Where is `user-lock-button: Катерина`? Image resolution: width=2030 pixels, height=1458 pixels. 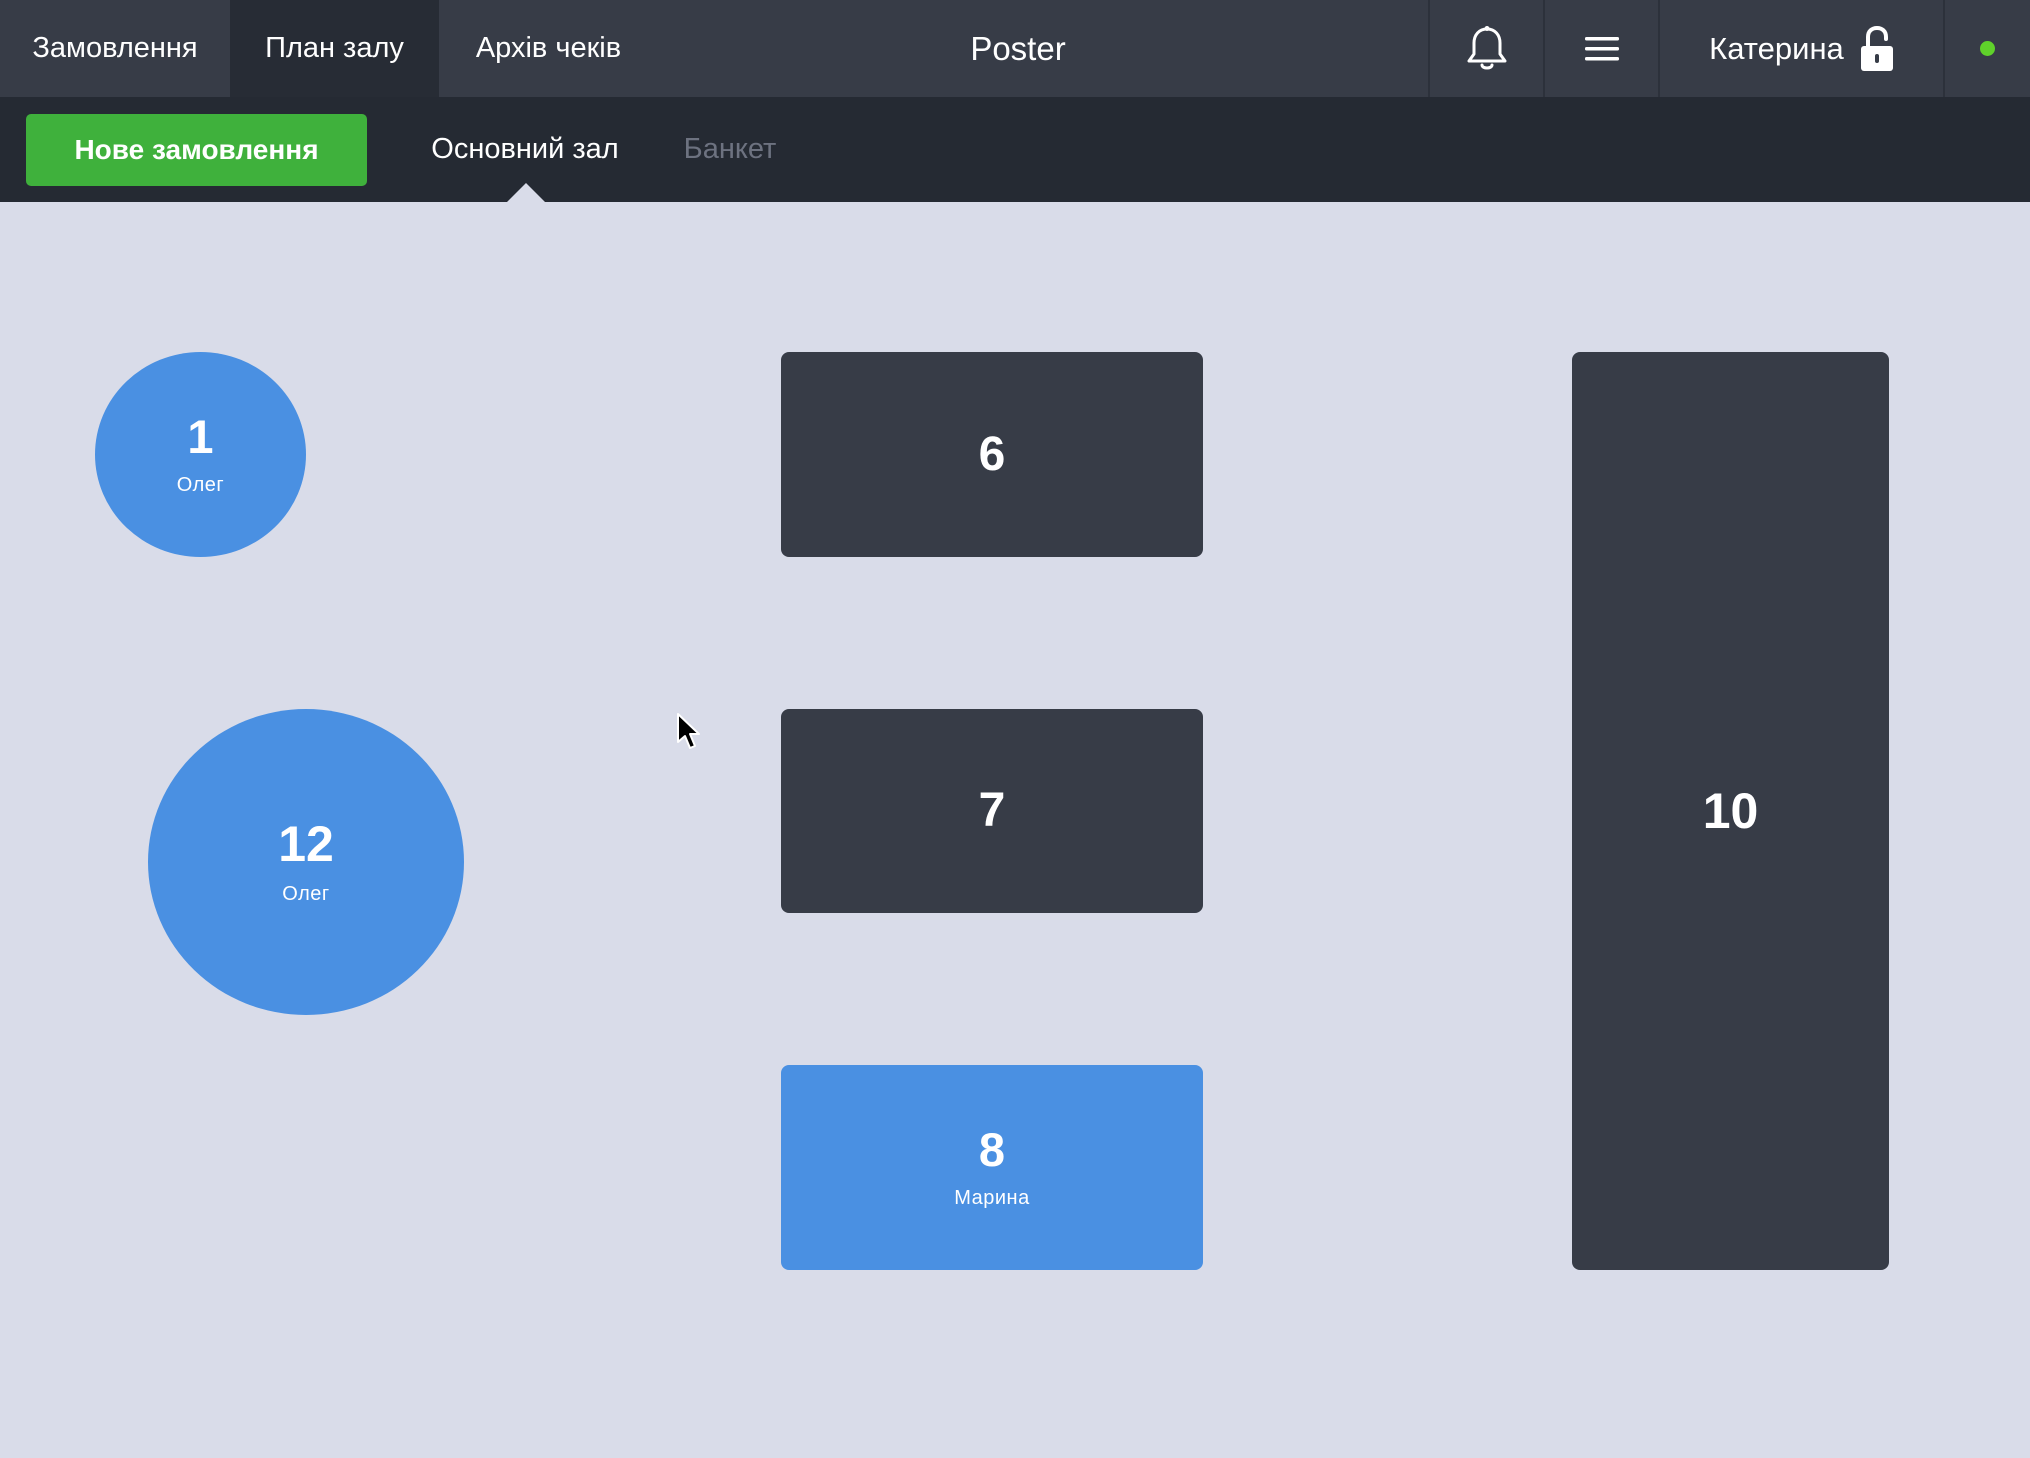 user-lock-button: Катерина is located at coordinates (1801, 48).